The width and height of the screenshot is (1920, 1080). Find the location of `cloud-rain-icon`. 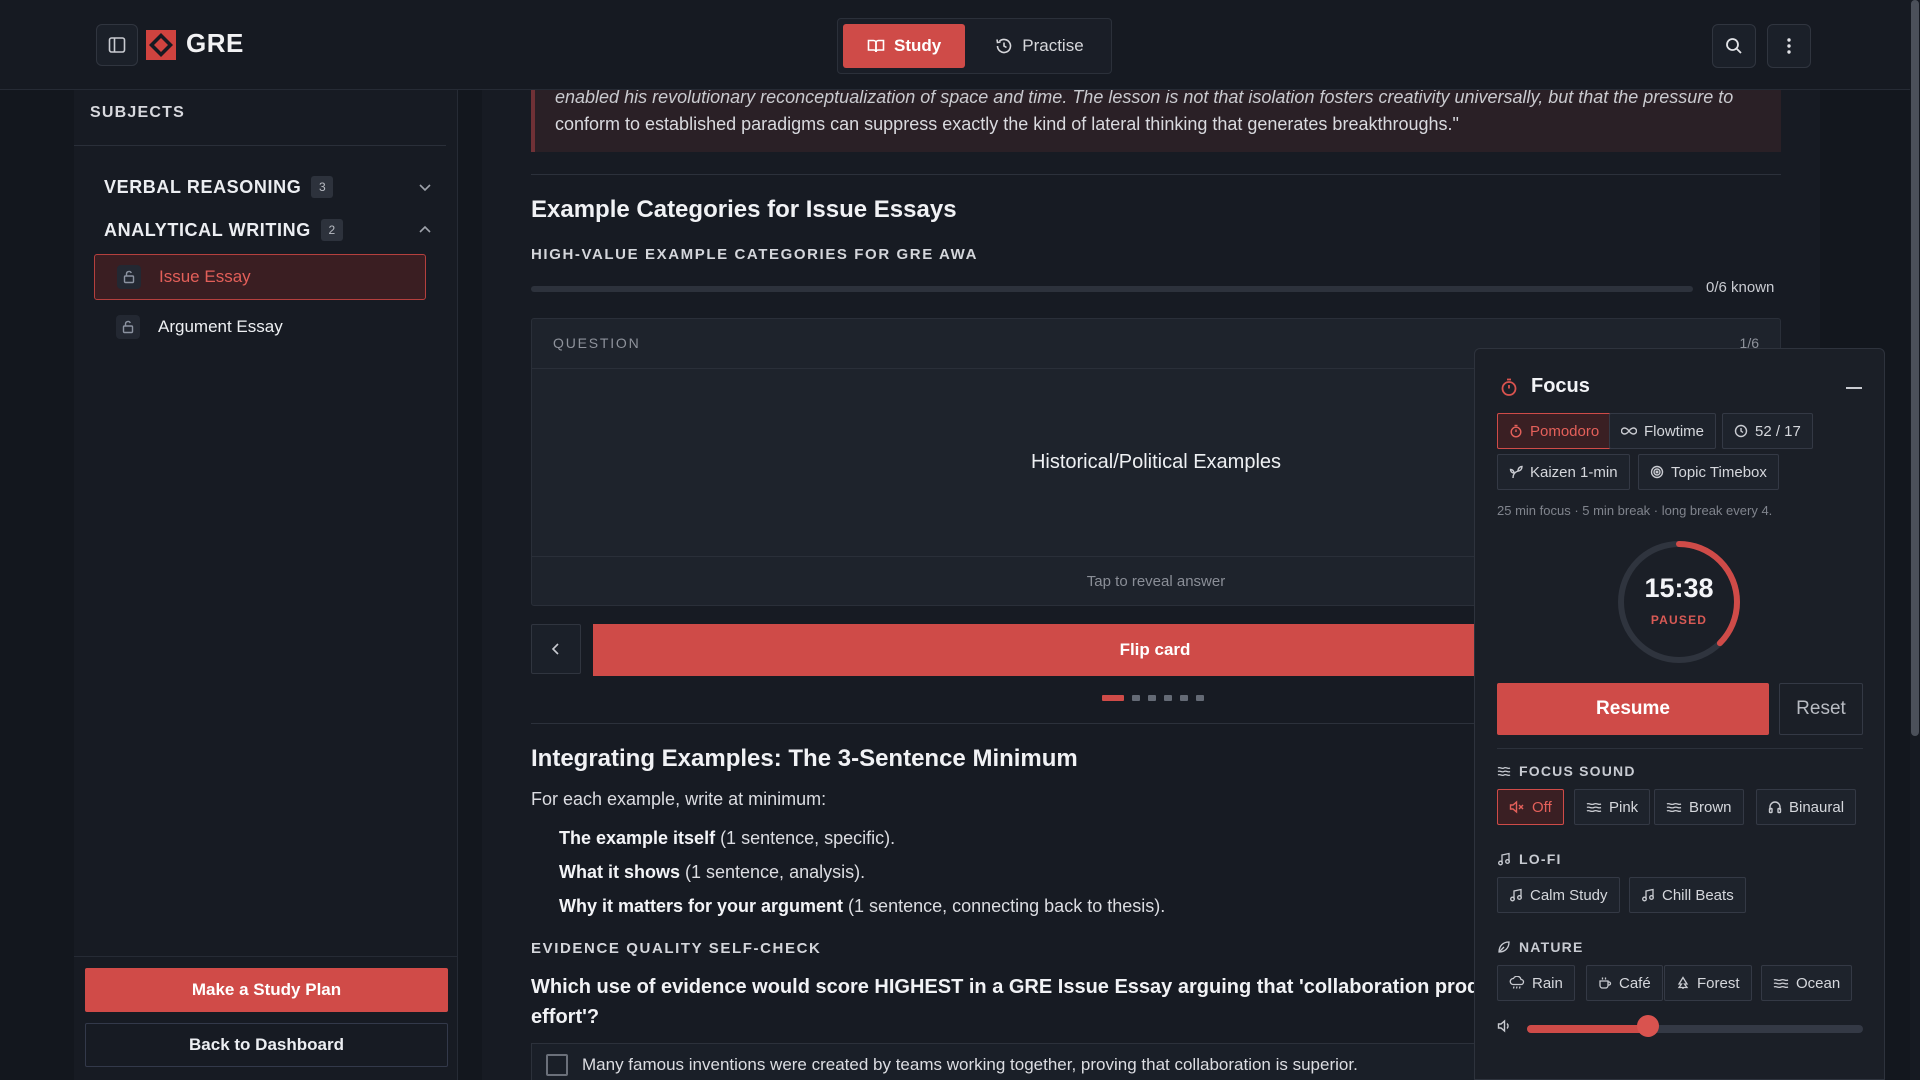

cloud-rain-icon is located at coordinates (1517, 982).